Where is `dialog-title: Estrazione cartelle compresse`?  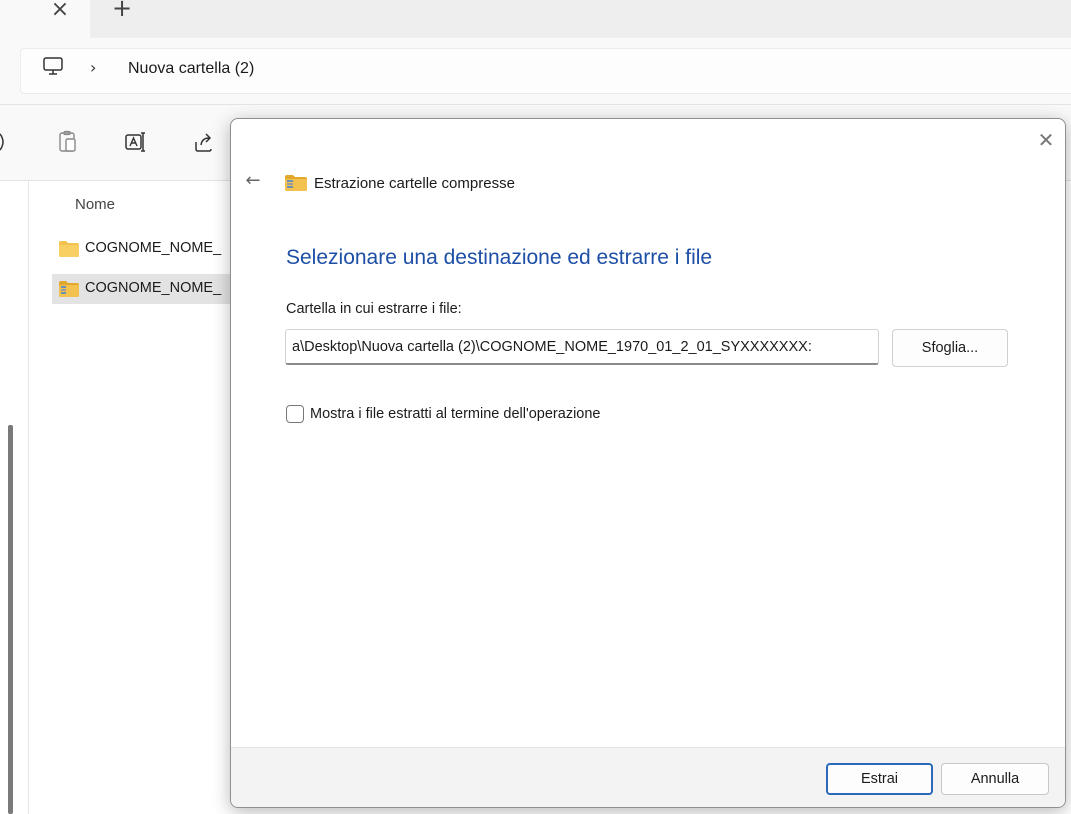
dialog-title: Estrazione cartelle compresse is located at coordinates (414, 183).